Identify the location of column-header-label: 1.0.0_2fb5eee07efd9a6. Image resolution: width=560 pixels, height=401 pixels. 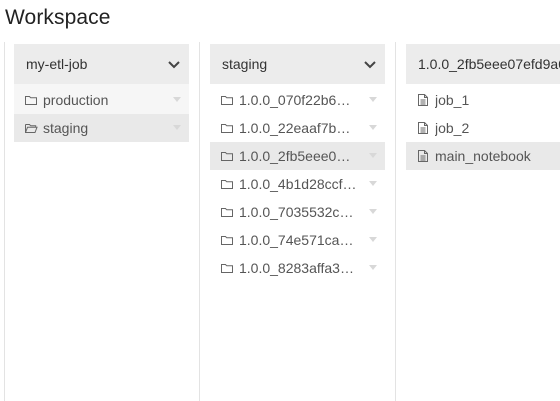
(489, 64).